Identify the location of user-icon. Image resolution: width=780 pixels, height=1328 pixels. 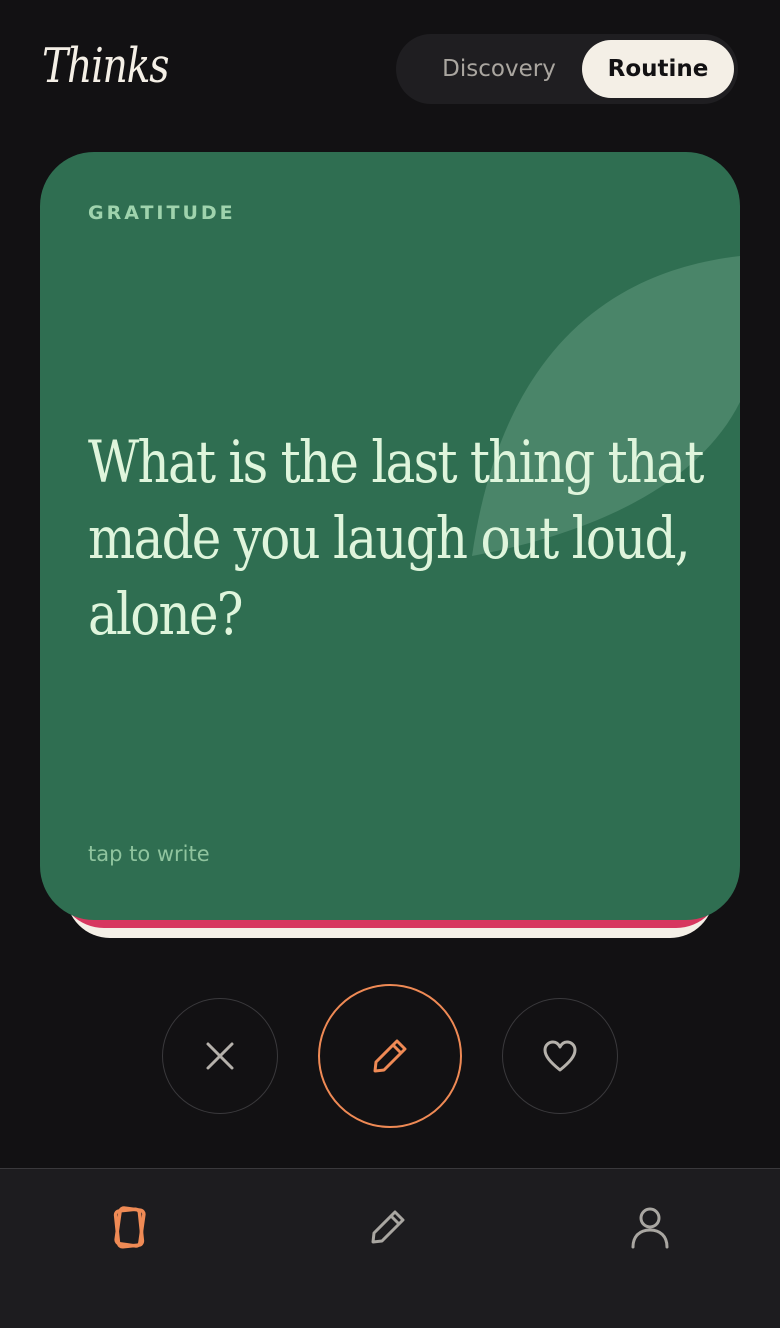
(650, 1228).